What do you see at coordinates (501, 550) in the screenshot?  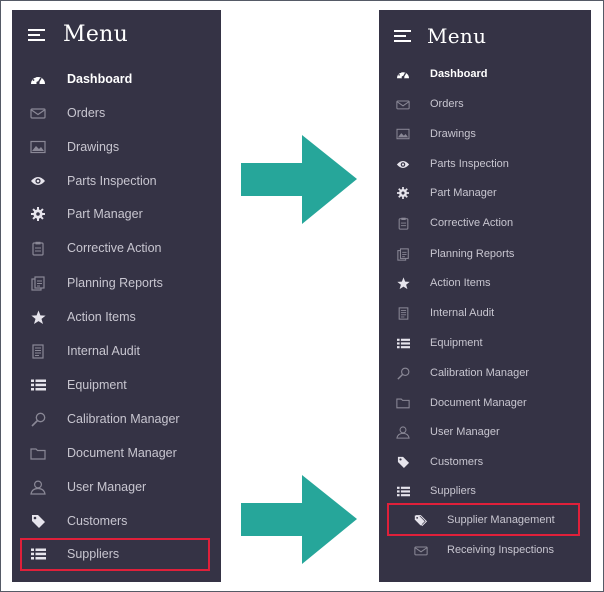 I see `sidebar-item-label: Receiving Inspections` at bounding box center [501, 550].